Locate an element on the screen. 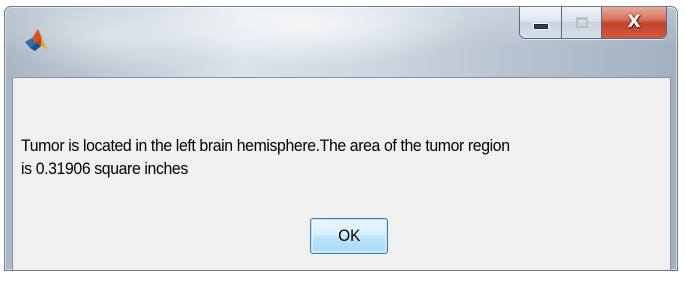 Image resolution: width=685 pixels, height=297 pixels. close-icon: X is located at coordinates (634, 22).